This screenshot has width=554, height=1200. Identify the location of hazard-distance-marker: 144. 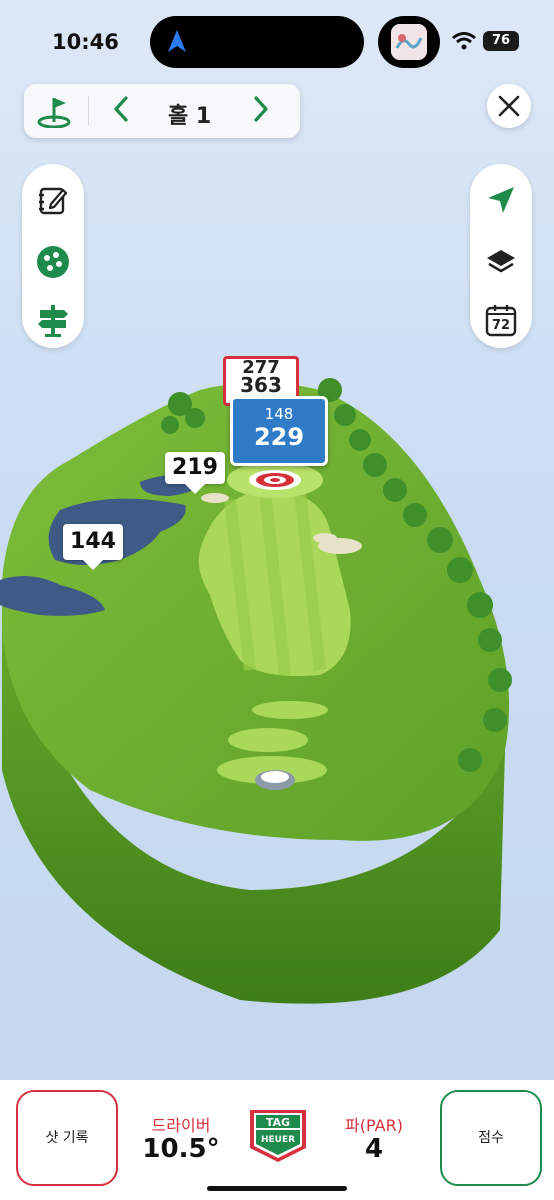
(93, 547).